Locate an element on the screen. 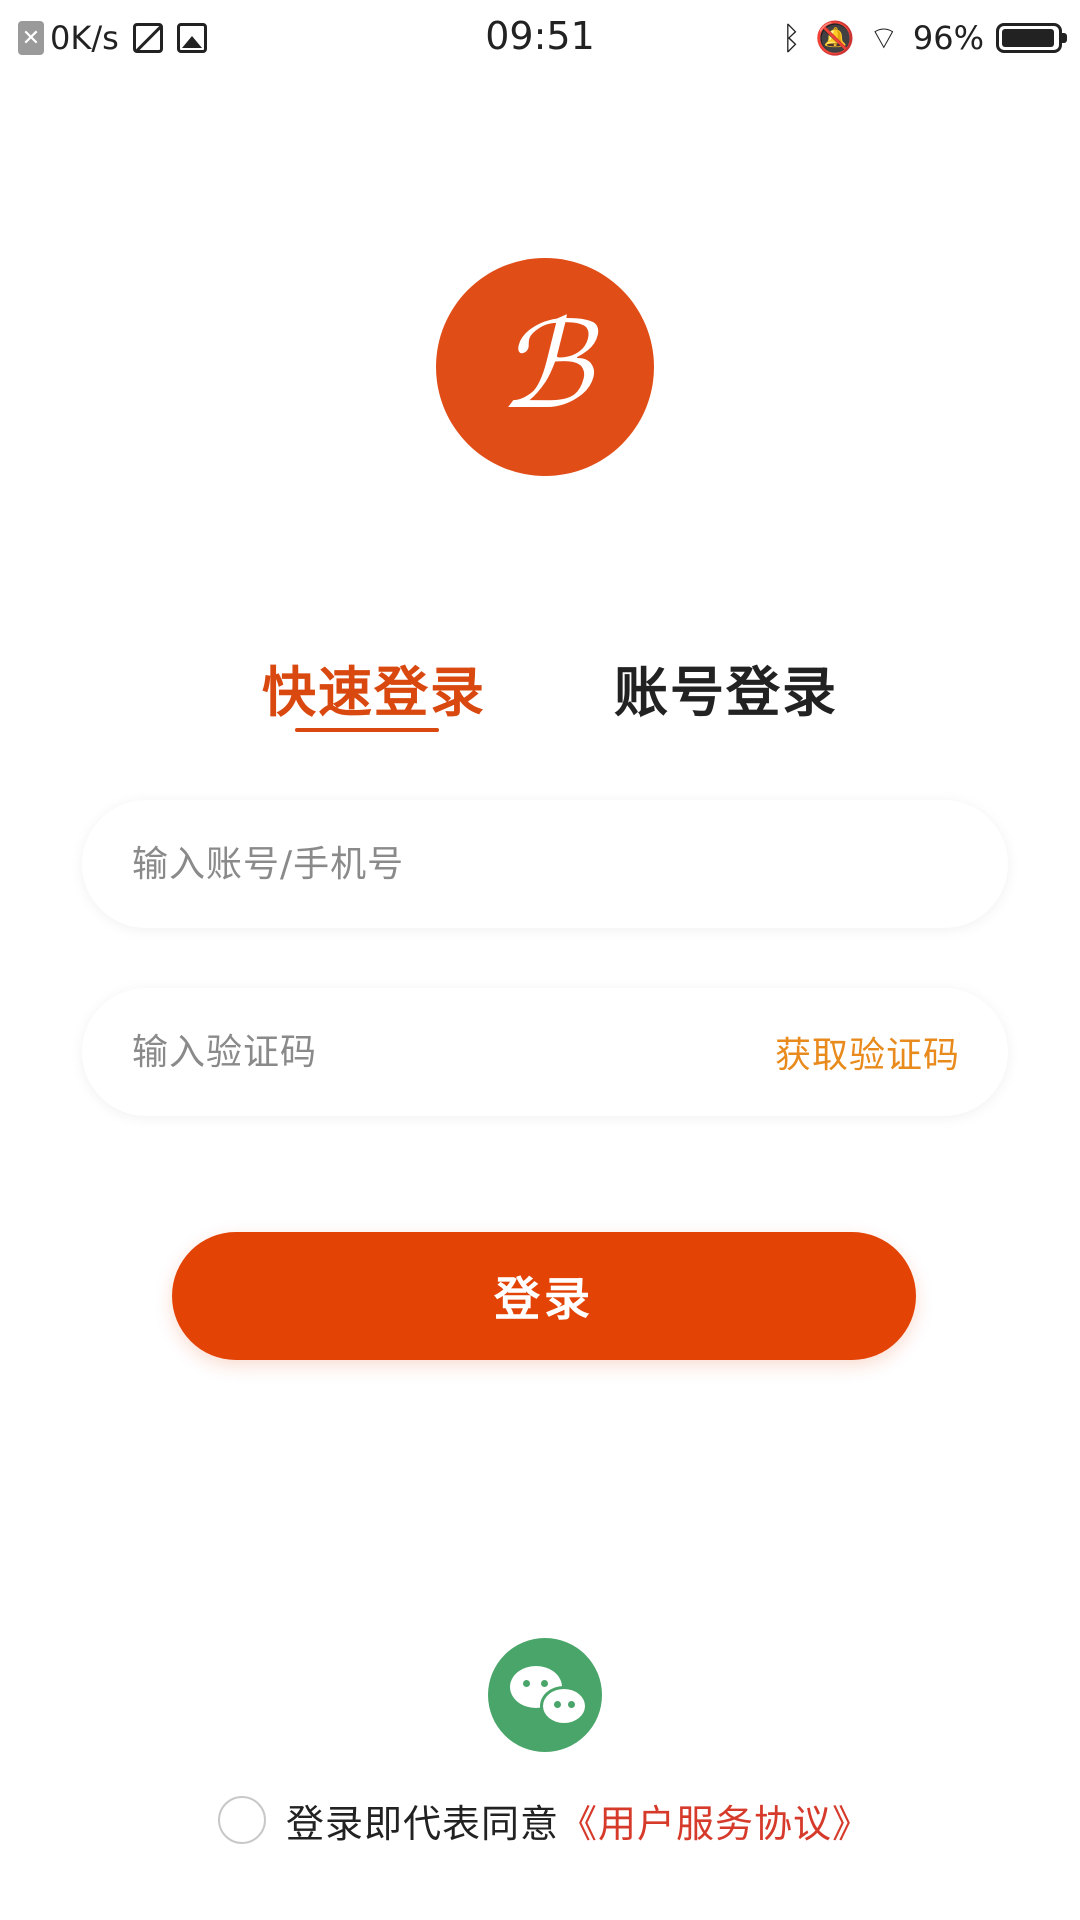  verification-code-input is located at coordinates (452, 1052).